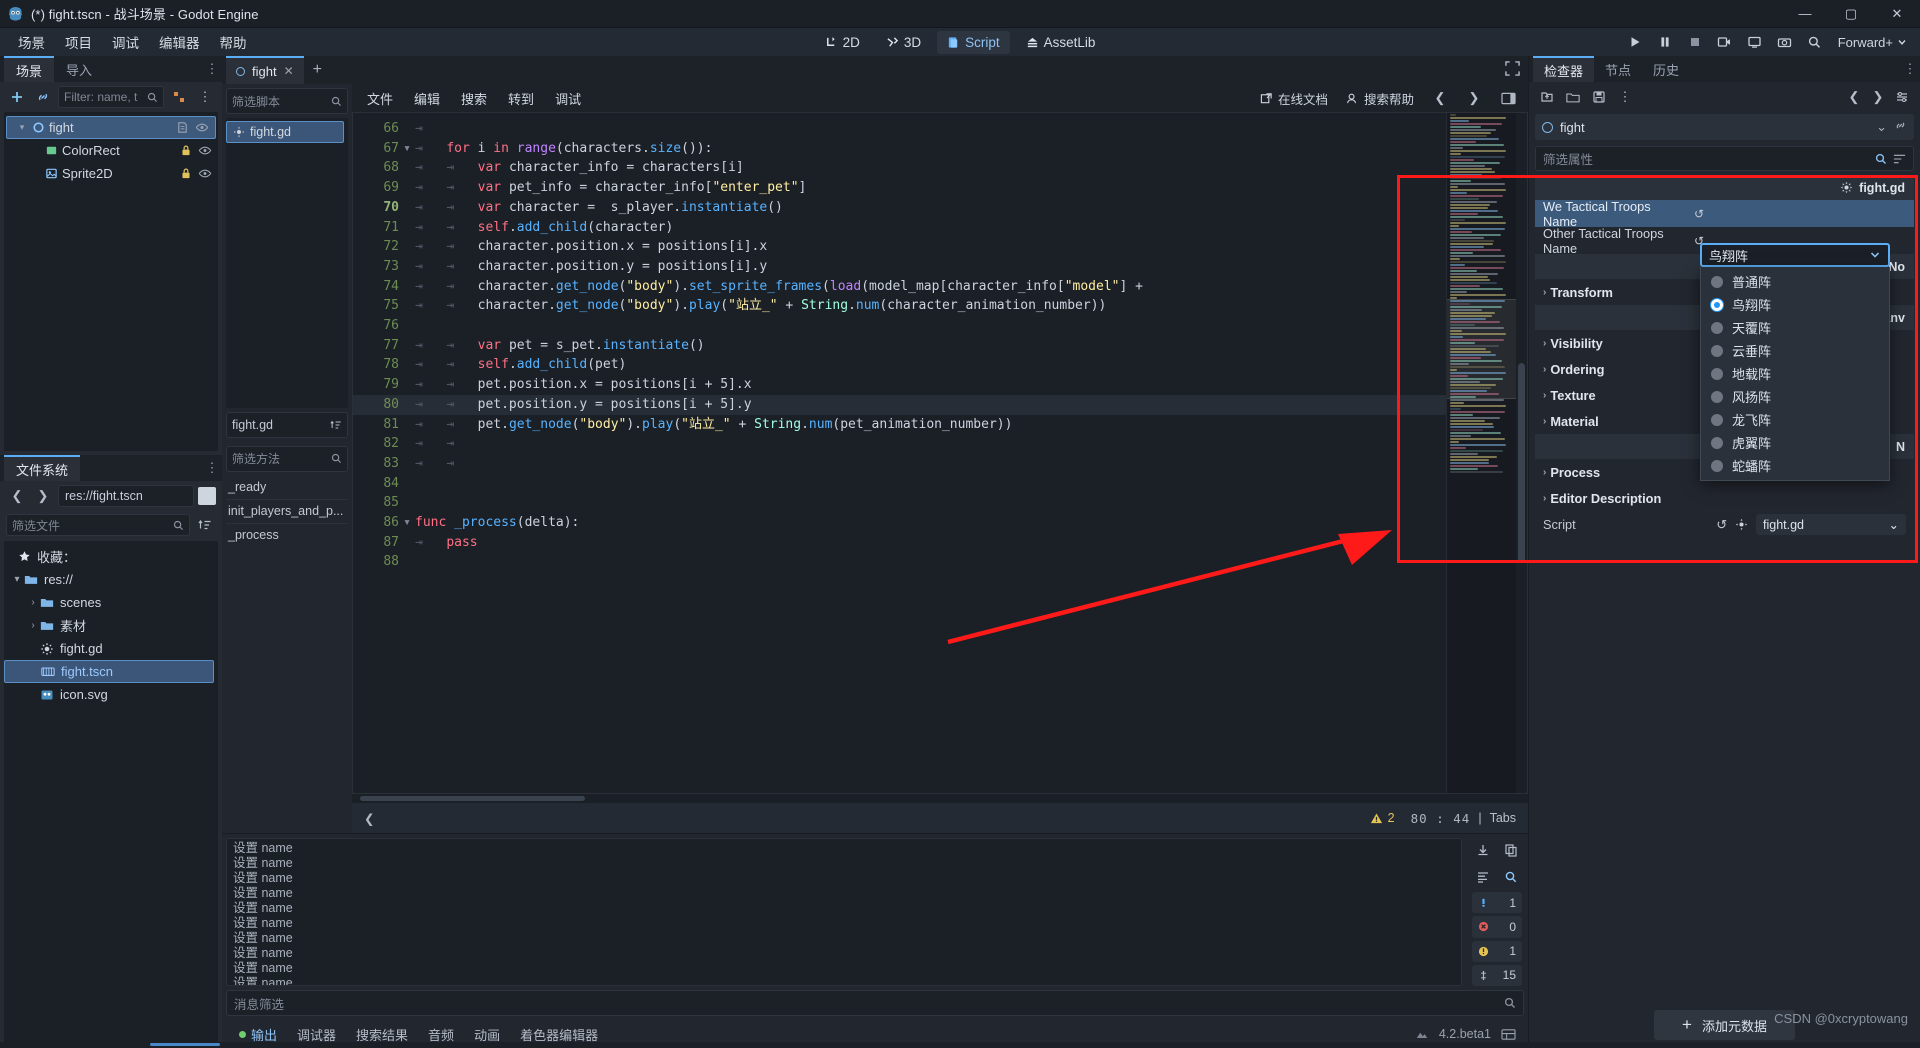 The height and width of the screenshot is (1048, 1920). Describe the element at coordinates (1547, 97) in the screenshot. I see `inspector-open-icon` at that location.